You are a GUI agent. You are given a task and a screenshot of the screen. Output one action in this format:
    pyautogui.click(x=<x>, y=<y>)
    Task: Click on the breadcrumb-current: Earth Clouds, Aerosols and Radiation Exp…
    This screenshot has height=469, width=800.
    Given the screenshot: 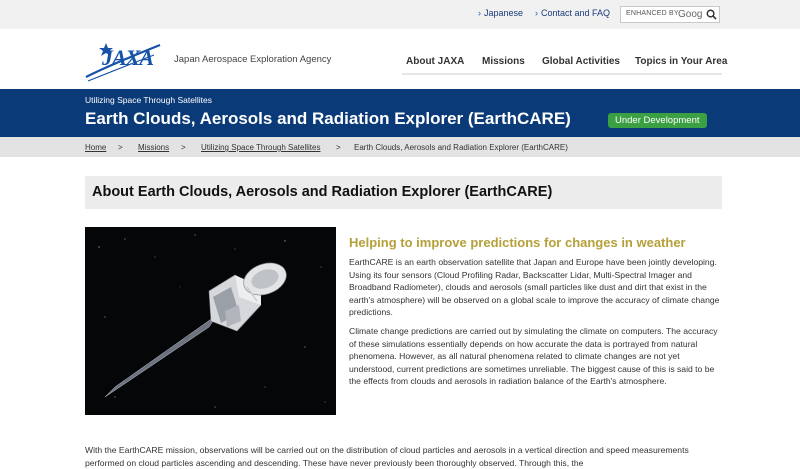 What is the action you would take?
    pyautogui.click(x=461, y=147)
    